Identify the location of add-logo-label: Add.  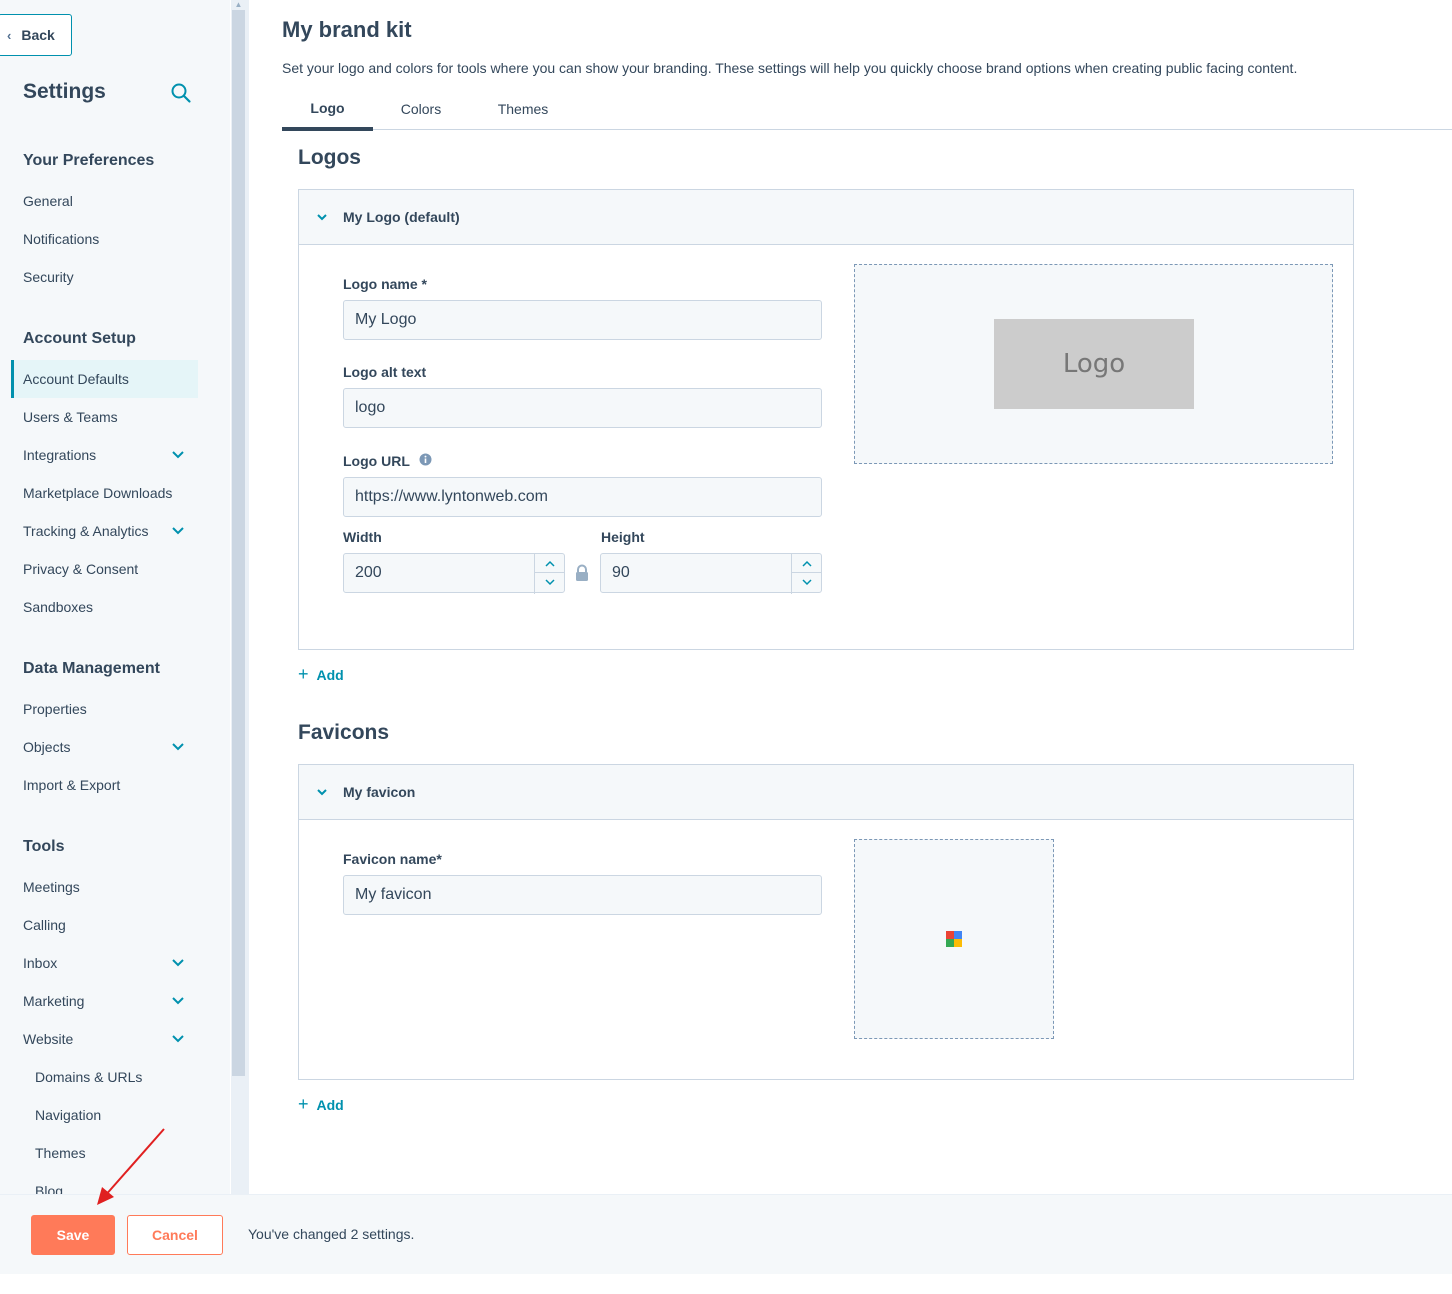
(330, 674).